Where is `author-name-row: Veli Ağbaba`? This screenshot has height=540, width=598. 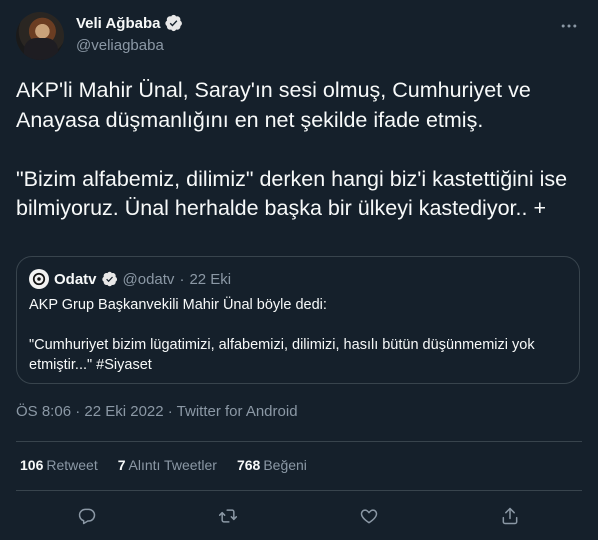 author-name-row: Veli Ağbaba is located at coordinates (129, 23).